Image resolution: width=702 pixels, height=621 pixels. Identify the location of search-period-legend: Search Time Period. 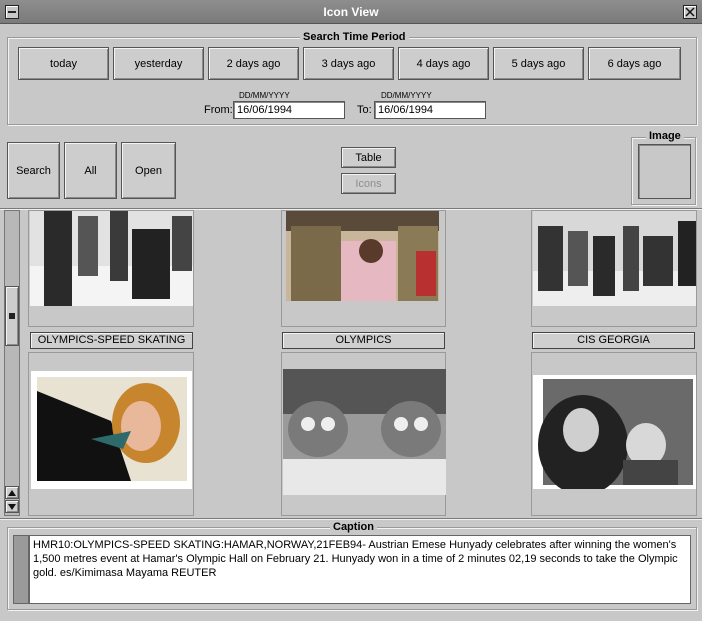
(354, 37).